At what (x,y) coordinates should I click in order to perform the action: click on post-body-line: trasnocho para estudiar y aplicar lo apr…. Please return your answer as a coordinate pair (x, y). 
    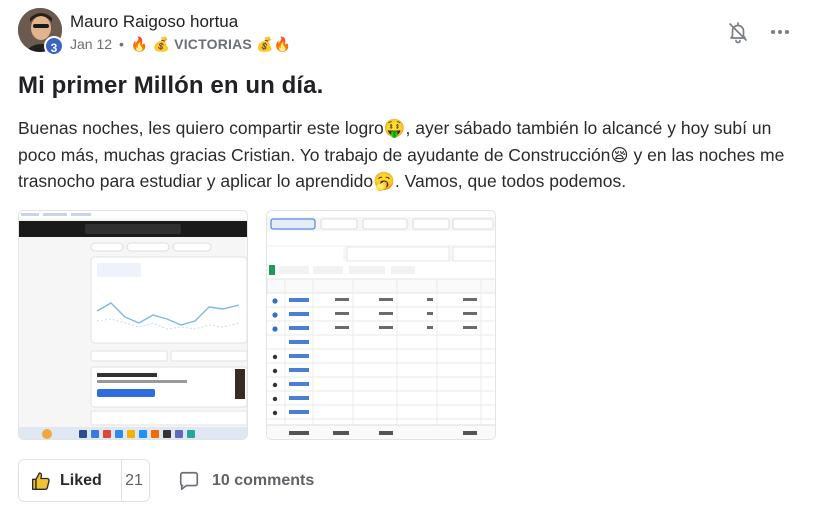
    Looking at the image, I should click on (322, 181).